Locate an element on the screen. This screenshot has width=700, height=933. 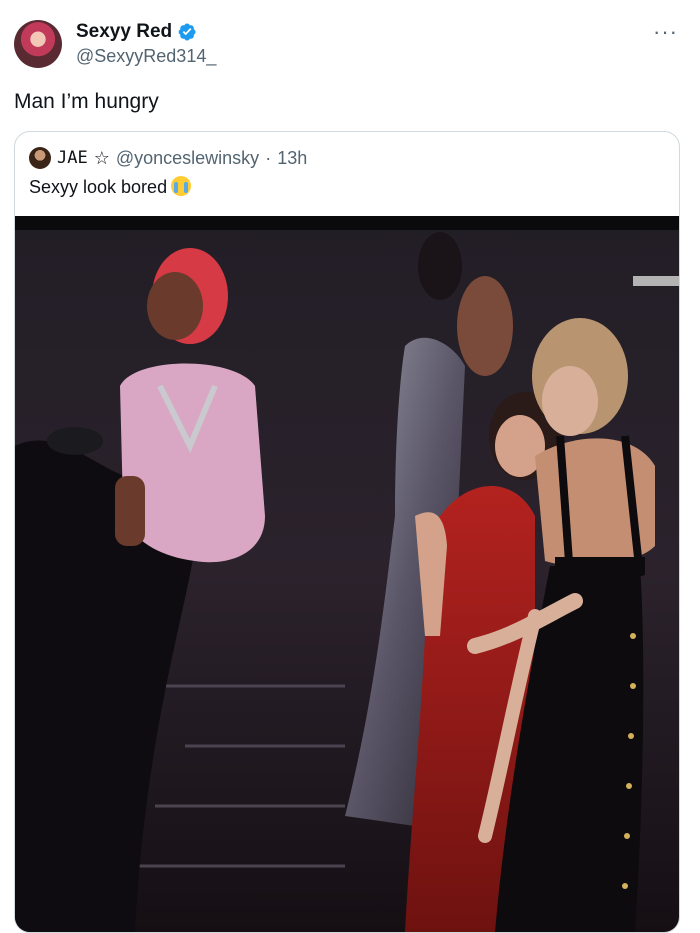
quoted-author-name: JAE is located at coordinates (72, 158).